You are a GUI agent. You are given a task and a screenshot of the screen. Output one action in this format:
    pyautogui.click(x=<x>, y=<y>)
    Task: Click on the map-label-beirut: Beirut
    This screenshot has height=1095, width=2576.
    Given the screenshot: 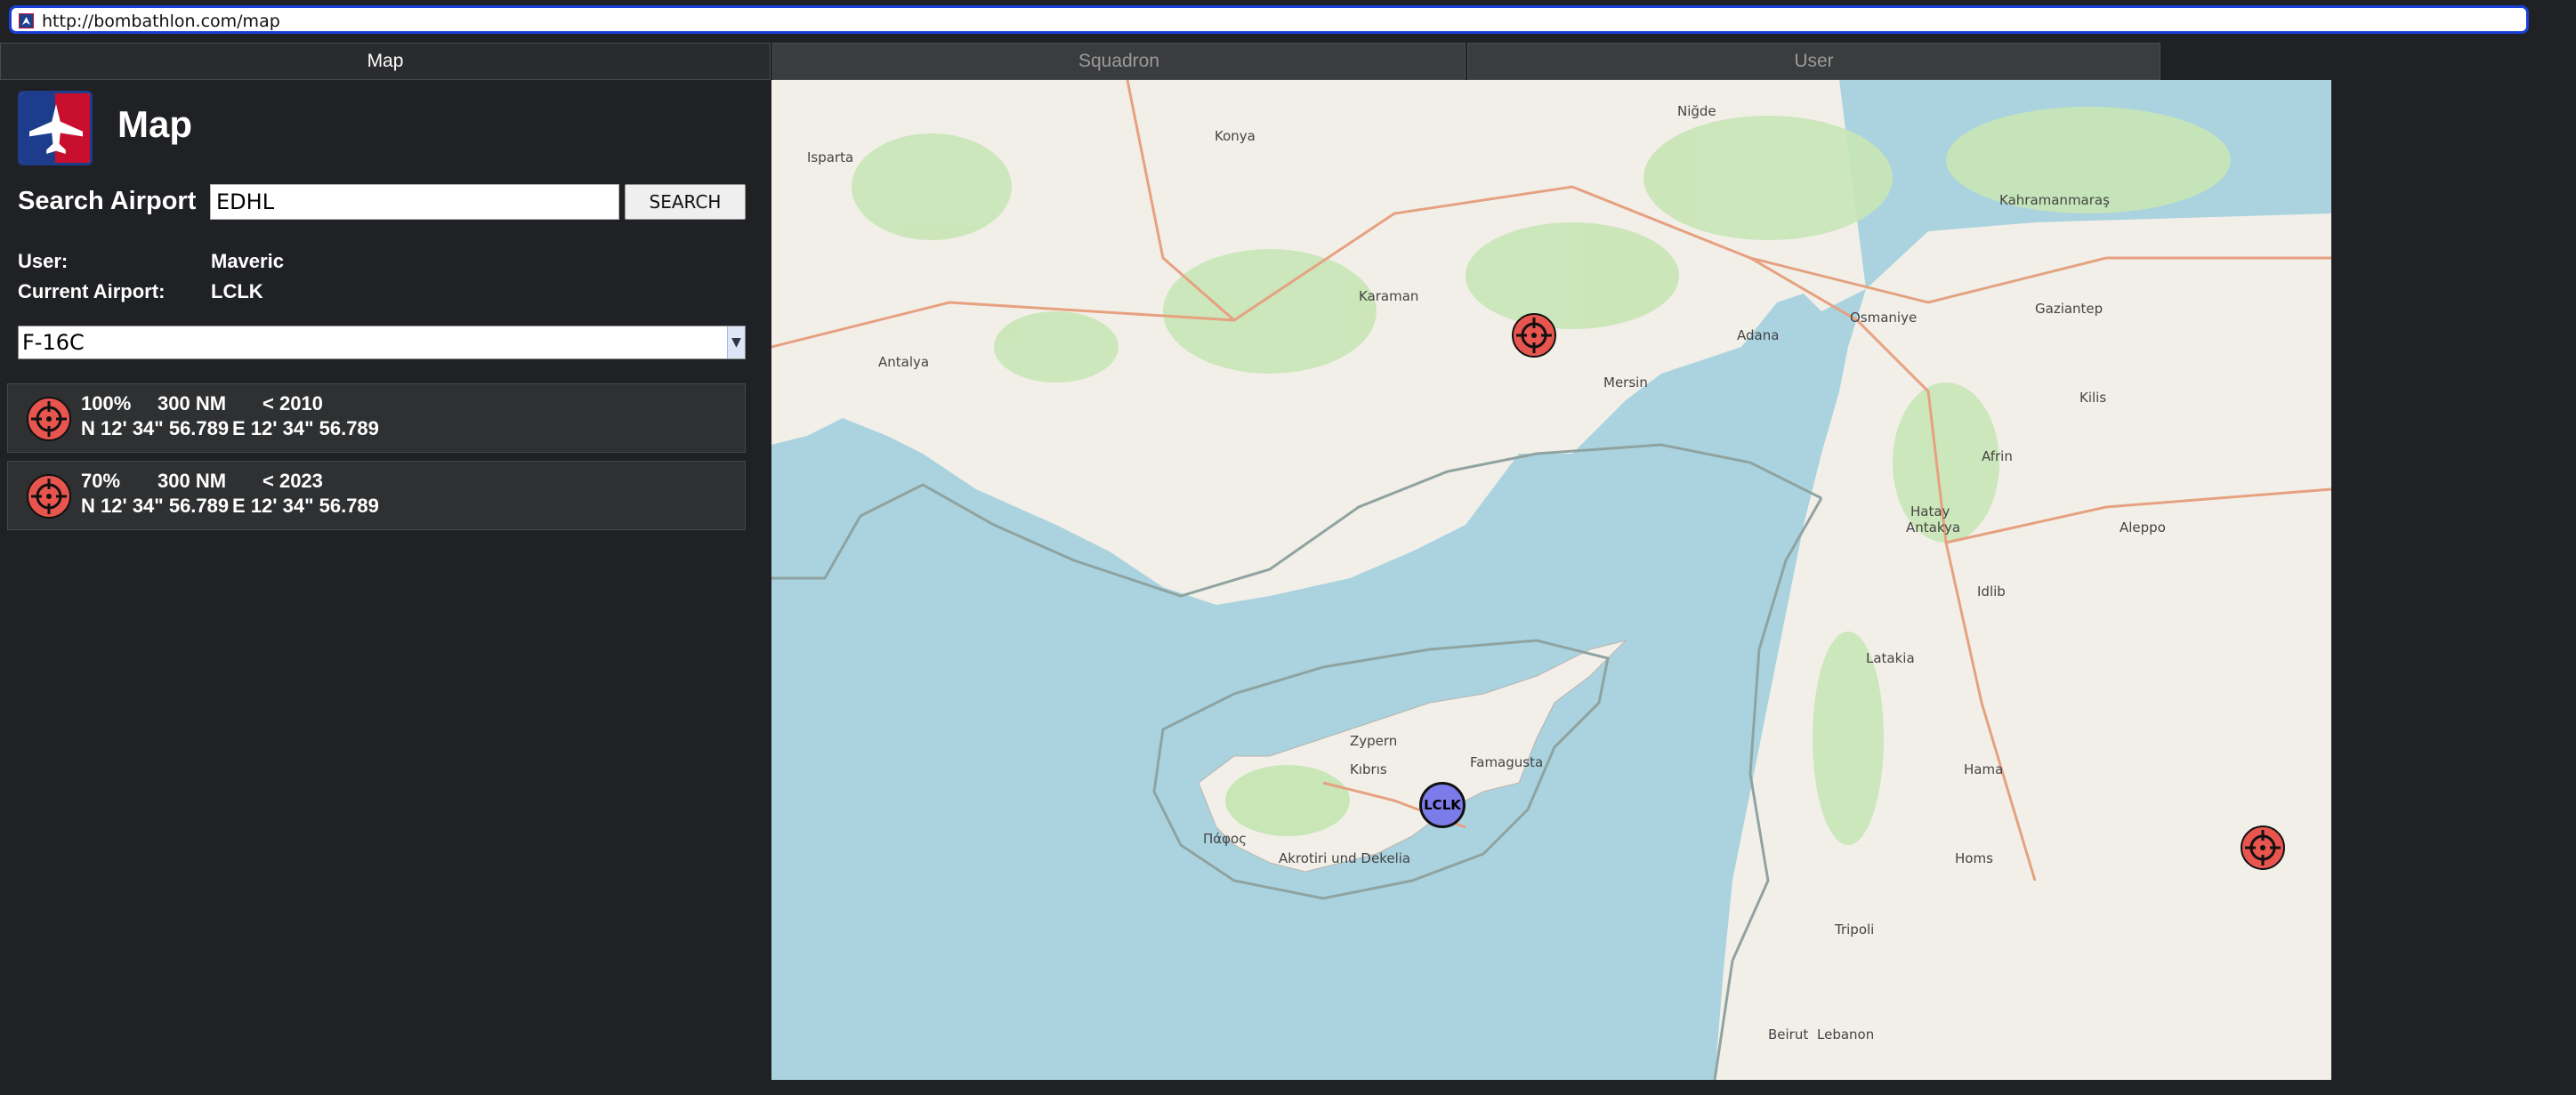 What is the action you would take?
    pyautogui.click(x=1788, y=1035)
    